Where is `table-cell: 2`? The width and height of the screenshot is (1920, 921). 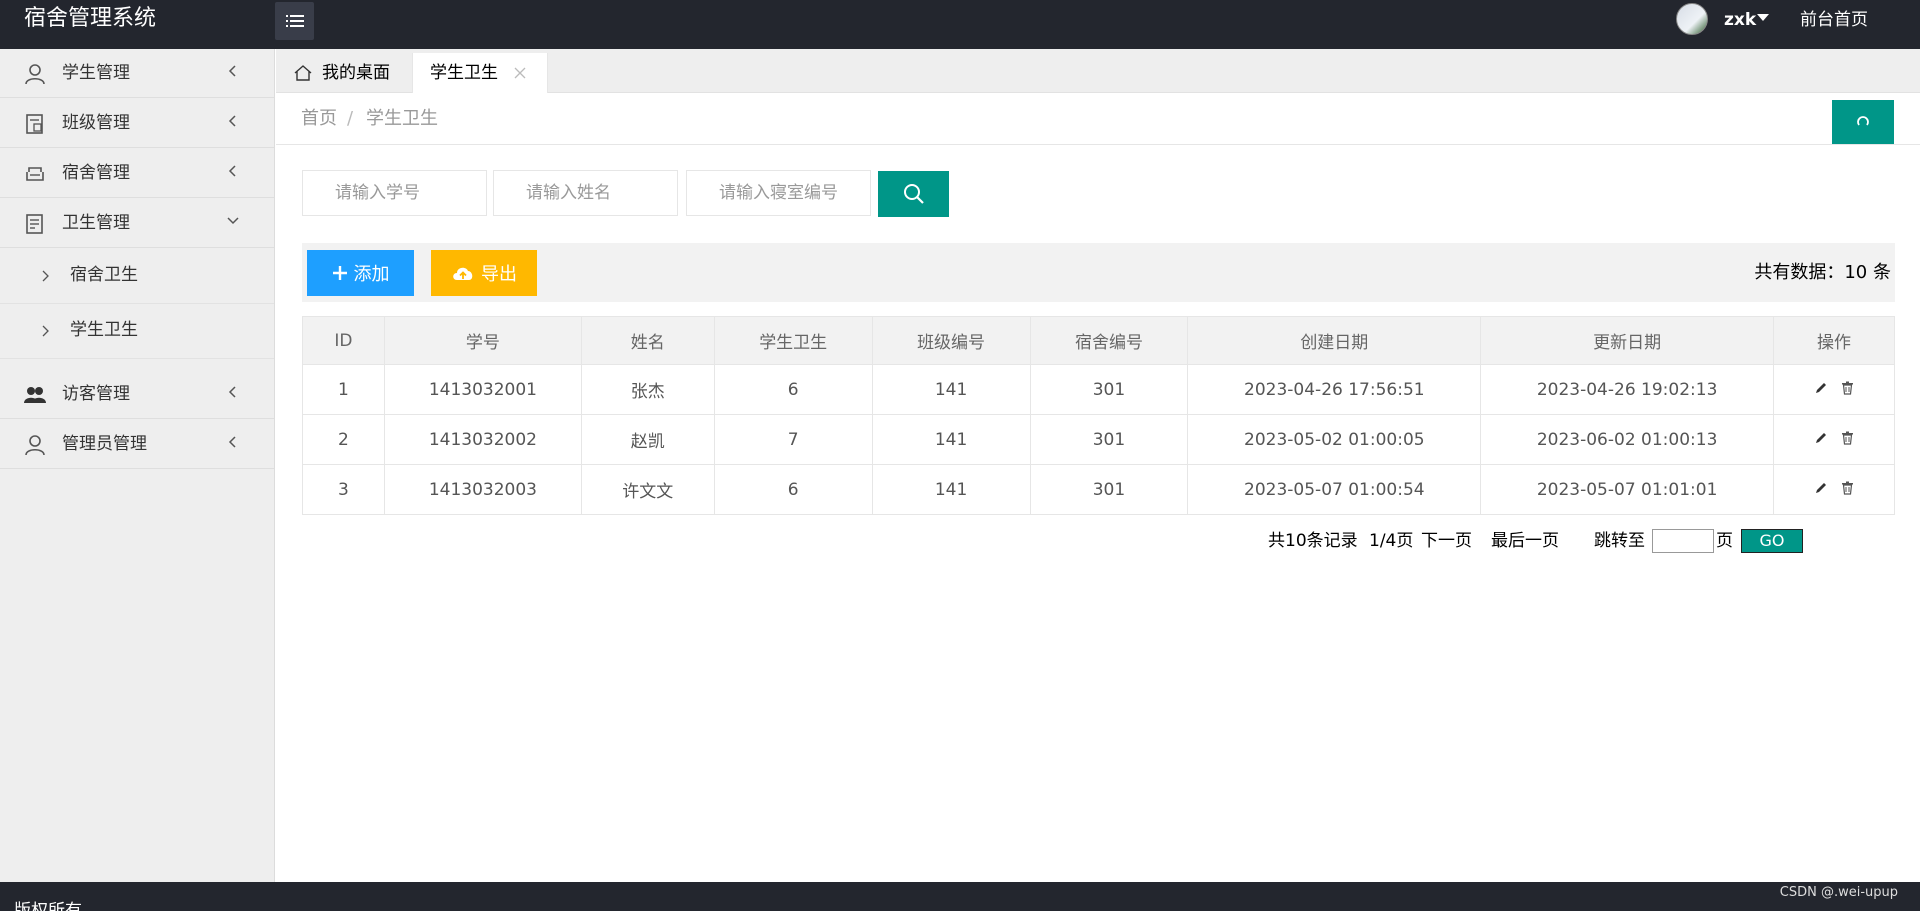 table-cell: 2 is located at coordinates (343, 439).